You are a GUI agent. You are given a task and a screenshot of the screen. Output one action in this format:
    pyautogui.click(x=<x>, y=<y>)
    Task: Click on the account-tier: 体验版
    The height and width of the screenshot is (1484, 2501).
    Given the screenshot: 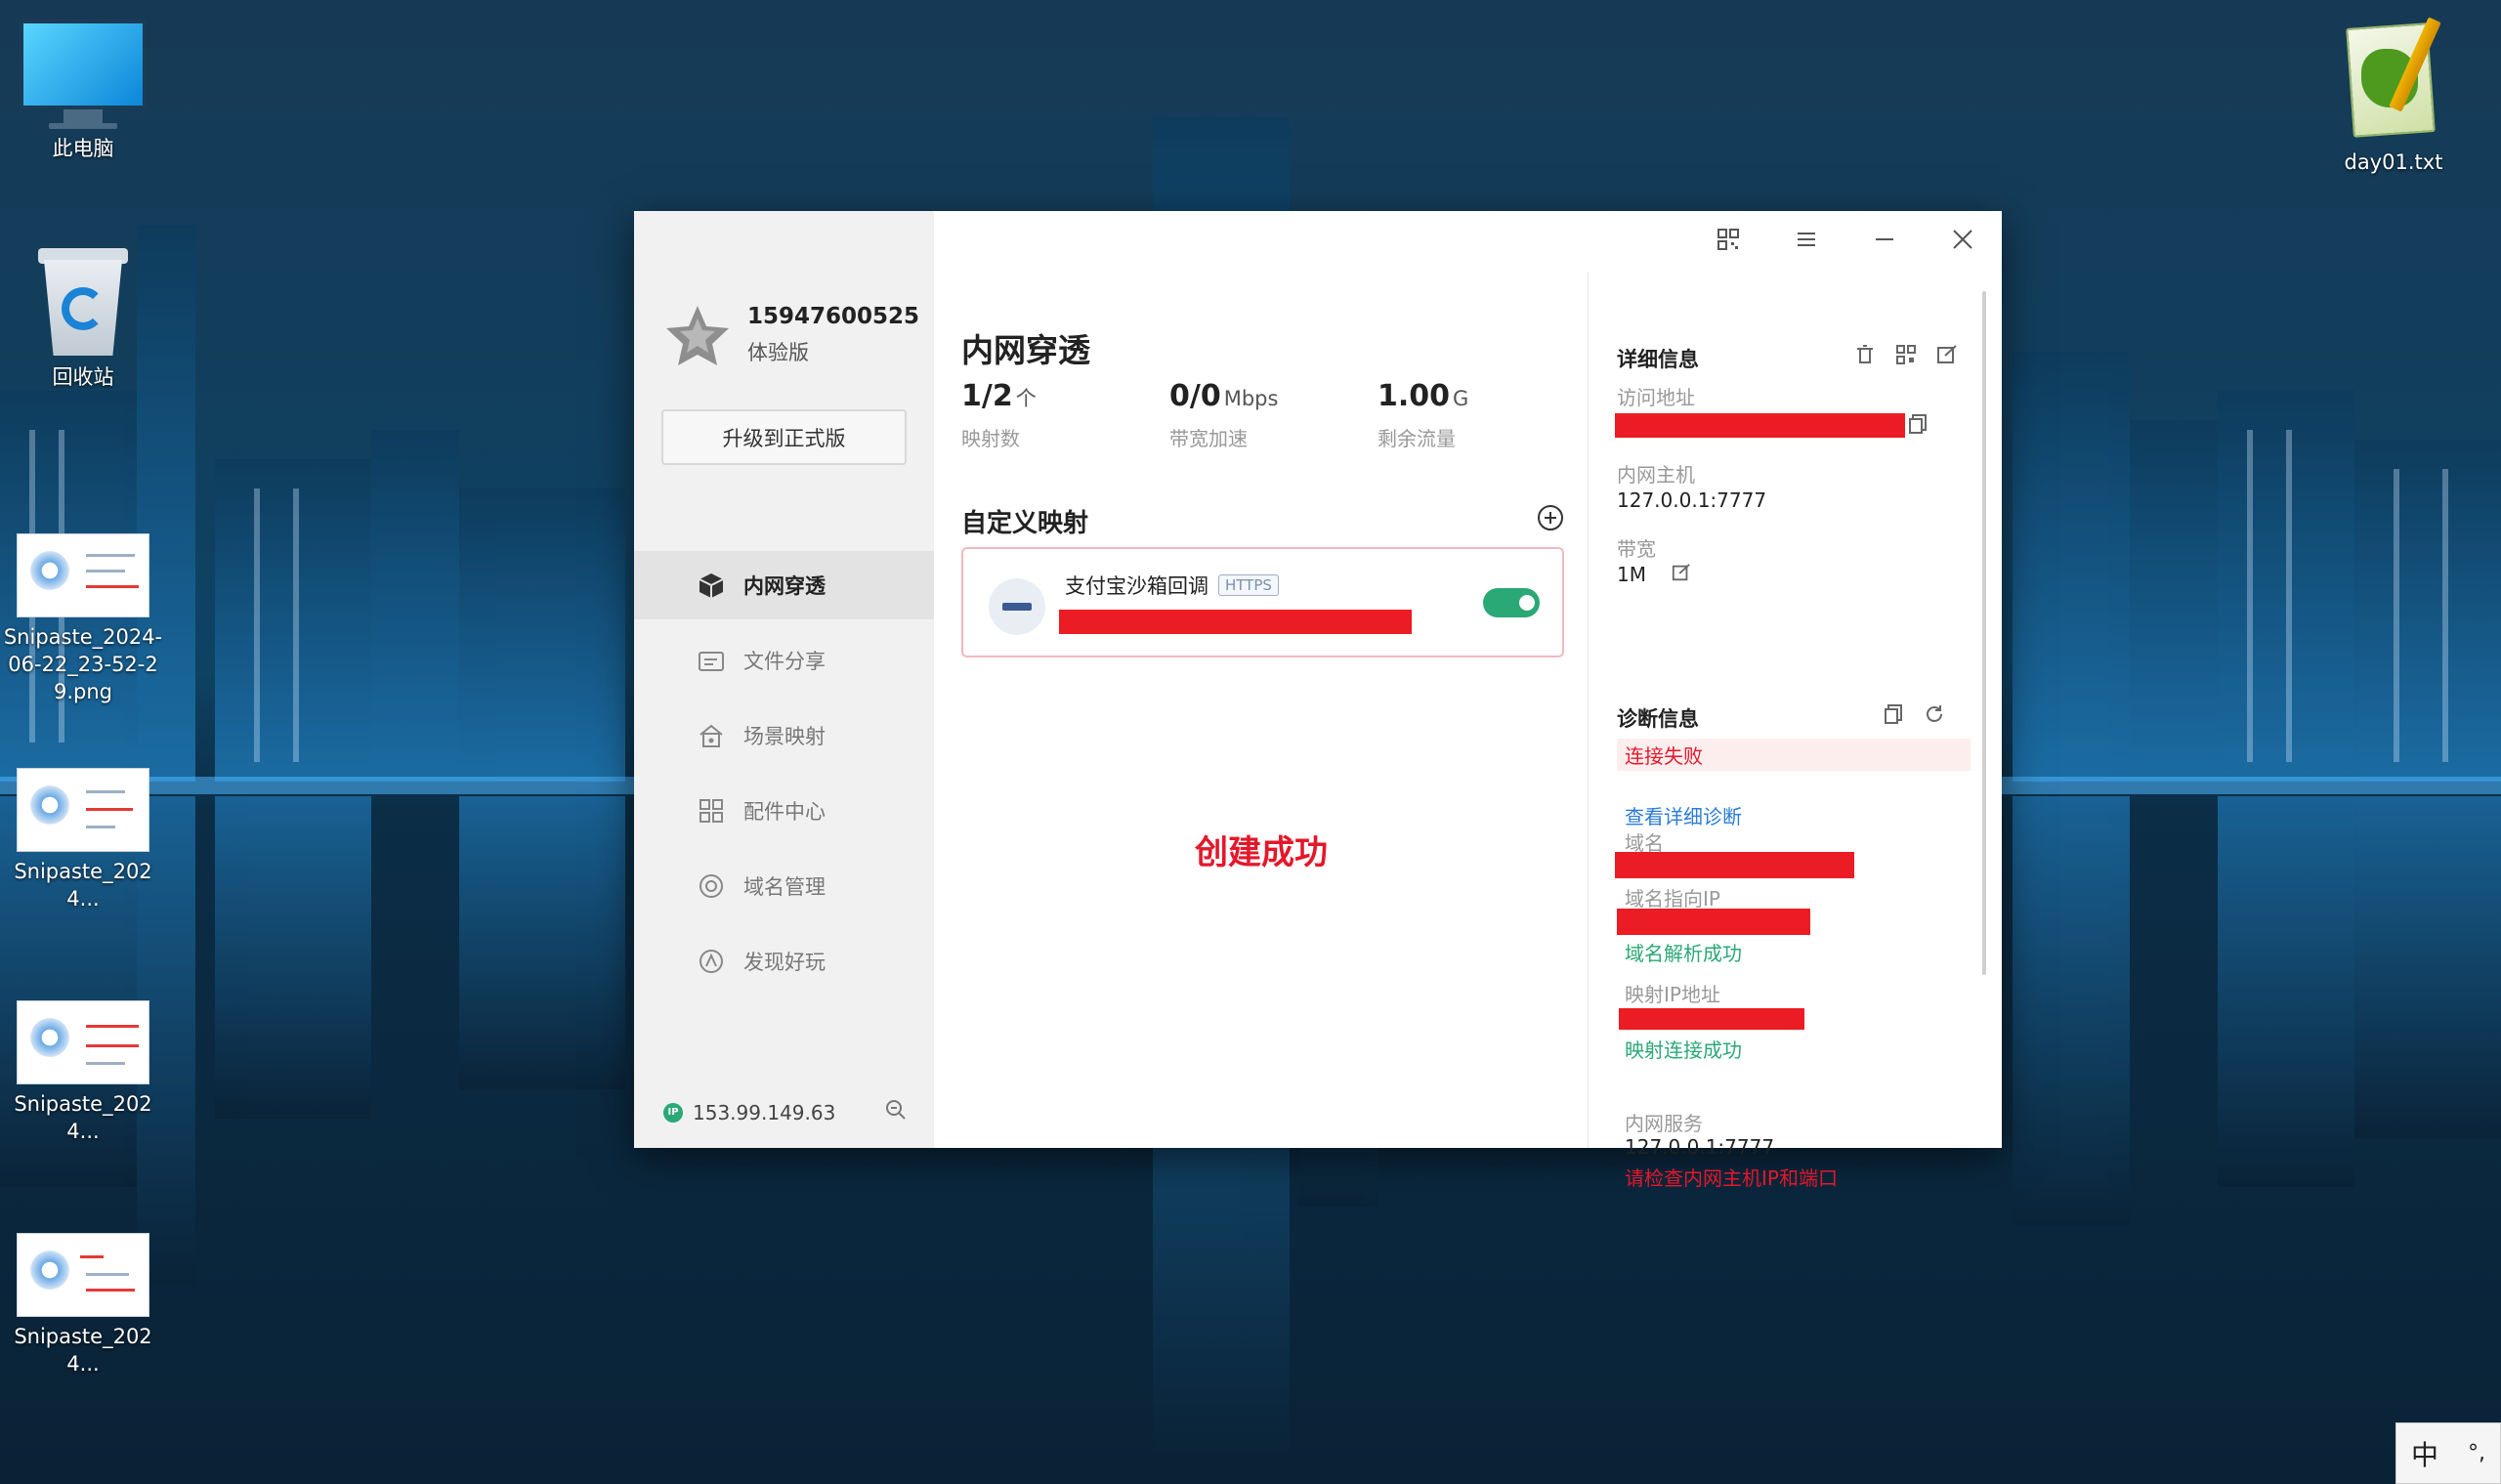 What is the action you would take?
    pyautogui.click(x=778, y=352)
    